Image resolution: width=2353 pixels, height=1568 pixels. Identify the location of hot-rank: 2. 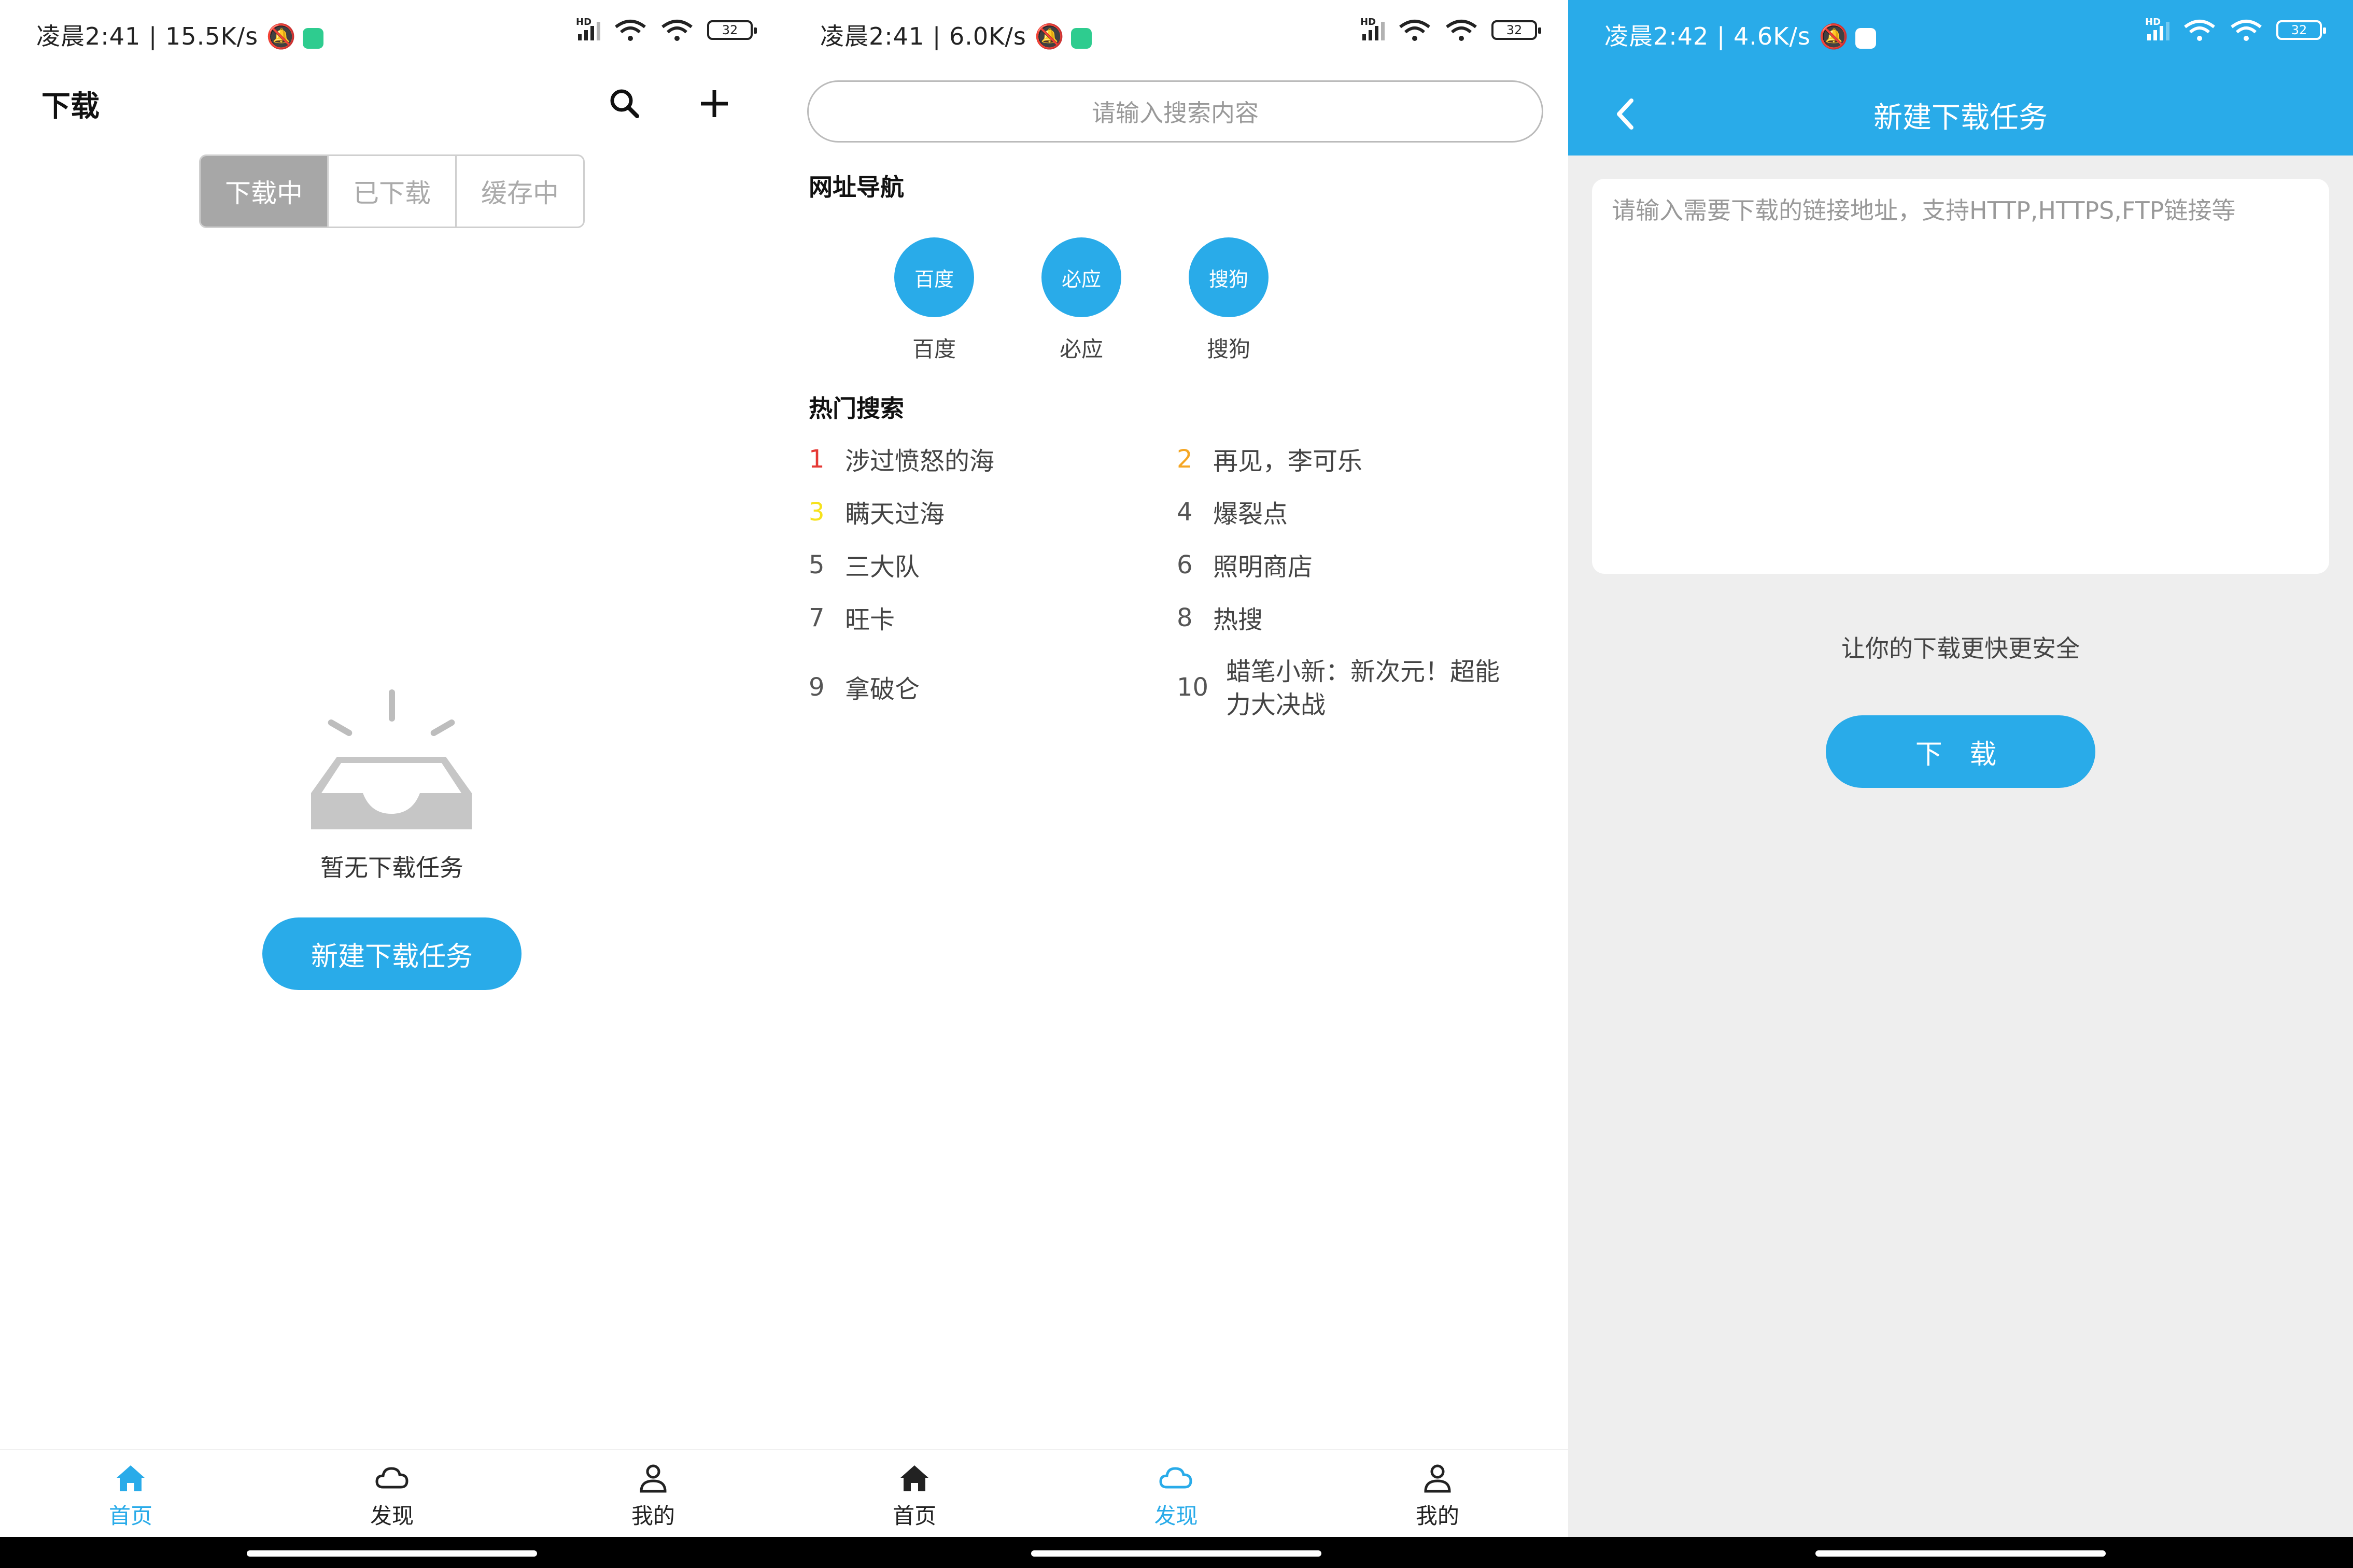
(1185, 459).